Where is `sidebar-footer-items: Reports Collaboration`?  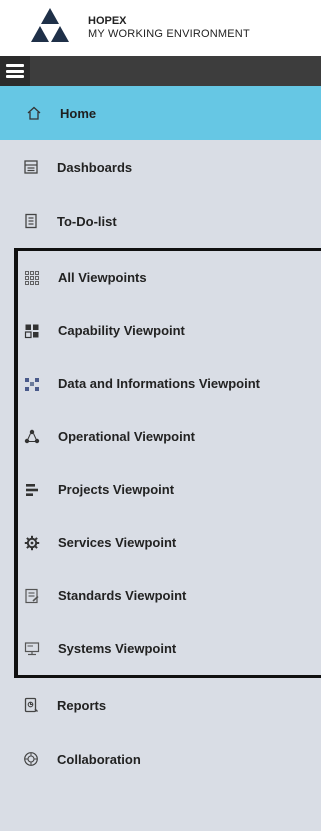 sidebar-footer-items: Reports Collaboration is located at coordinates (160, 732).